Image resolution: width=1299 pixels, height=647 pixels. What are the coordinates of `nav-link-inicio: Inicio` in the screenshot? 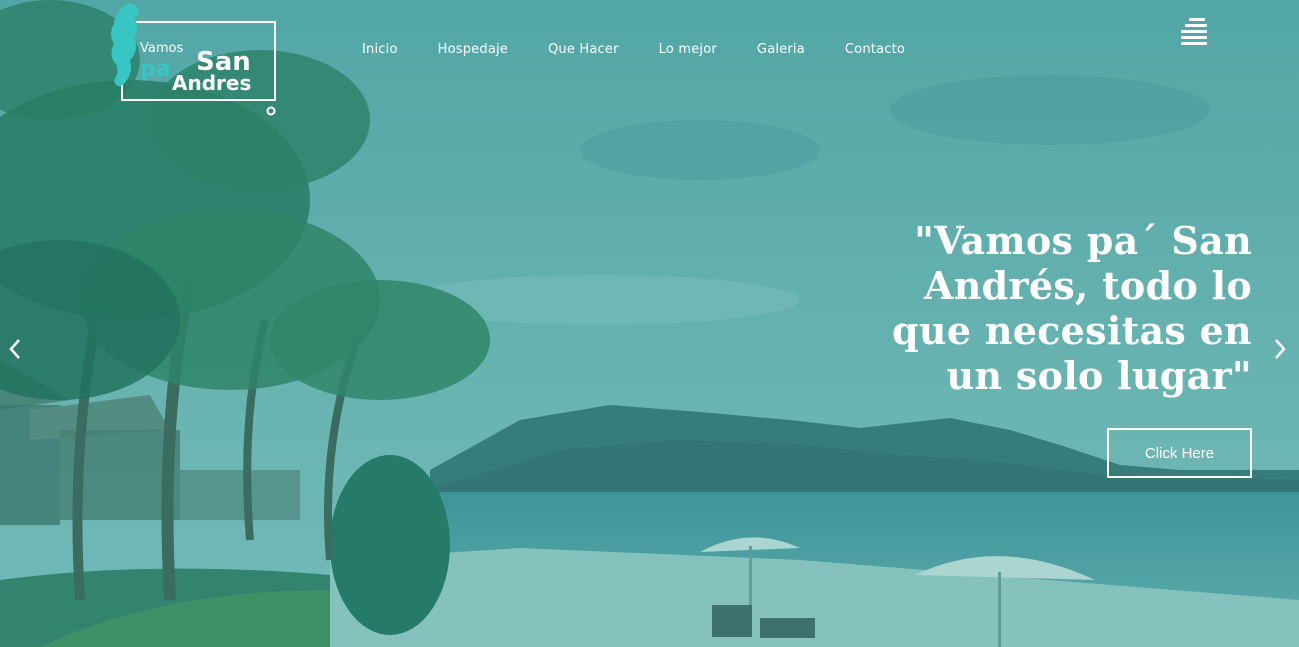 It's located at (380, 49).